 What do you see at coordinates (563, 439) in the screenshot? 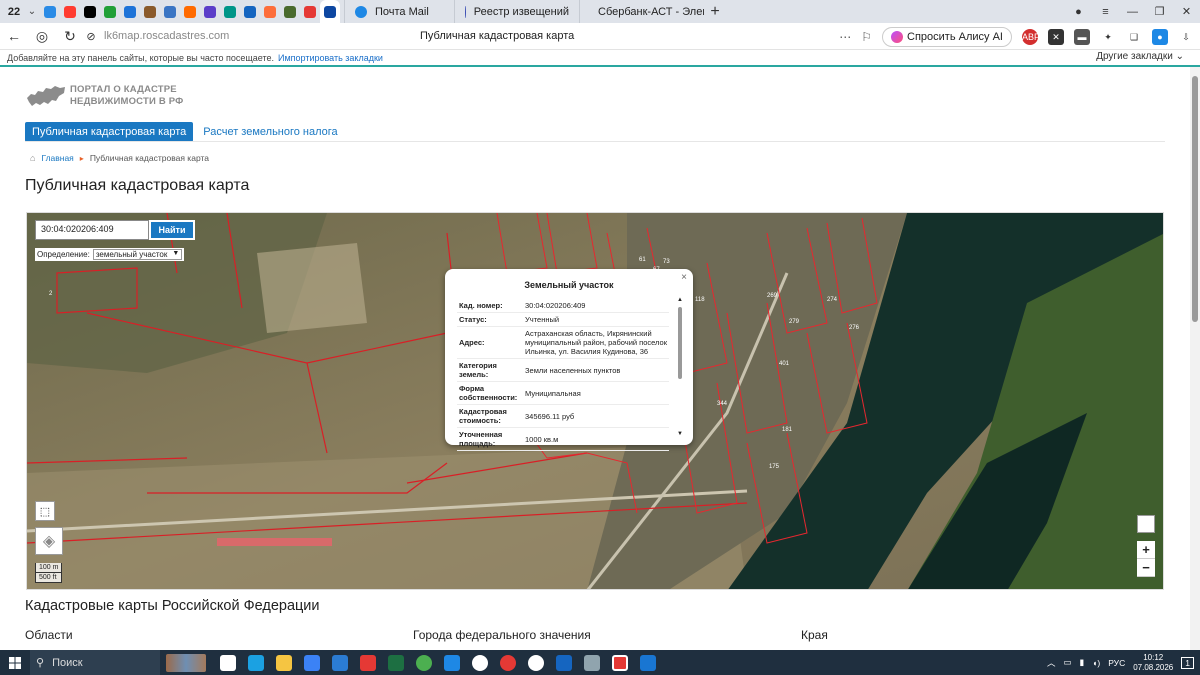
I see `popup-row: Уточненная площадь: 1000 кв.м` at bounding box center [563, 439].